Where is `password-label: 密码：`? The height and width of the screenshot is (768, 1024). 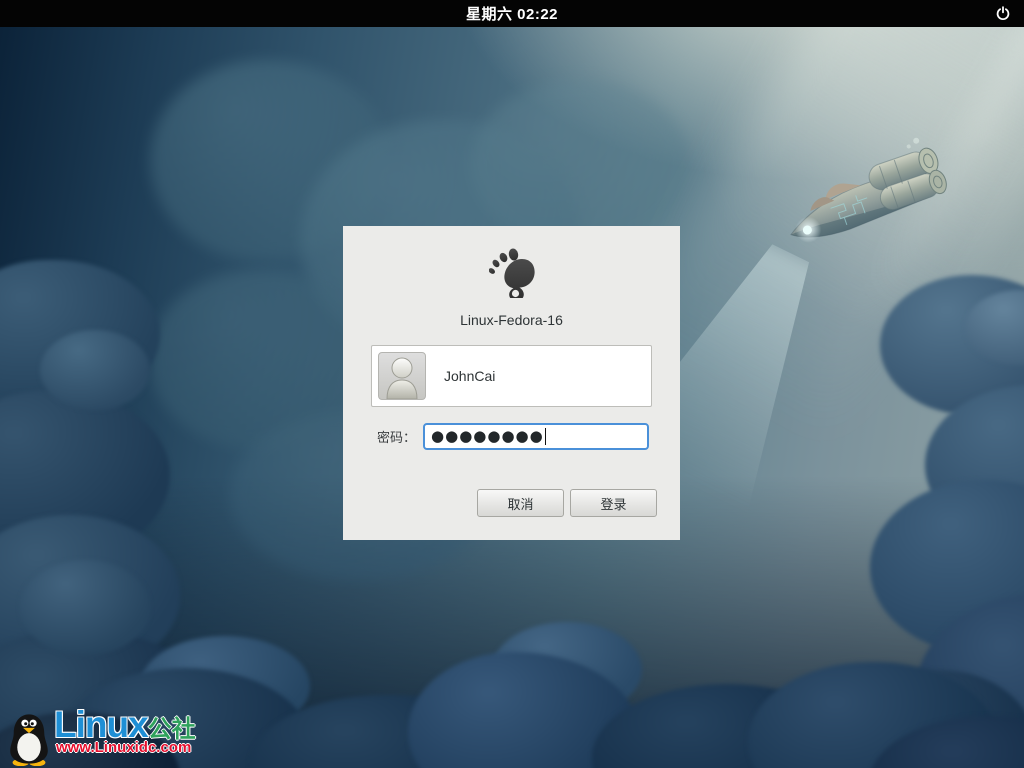 password-label: 密码： is located at coordinates (397, 437).